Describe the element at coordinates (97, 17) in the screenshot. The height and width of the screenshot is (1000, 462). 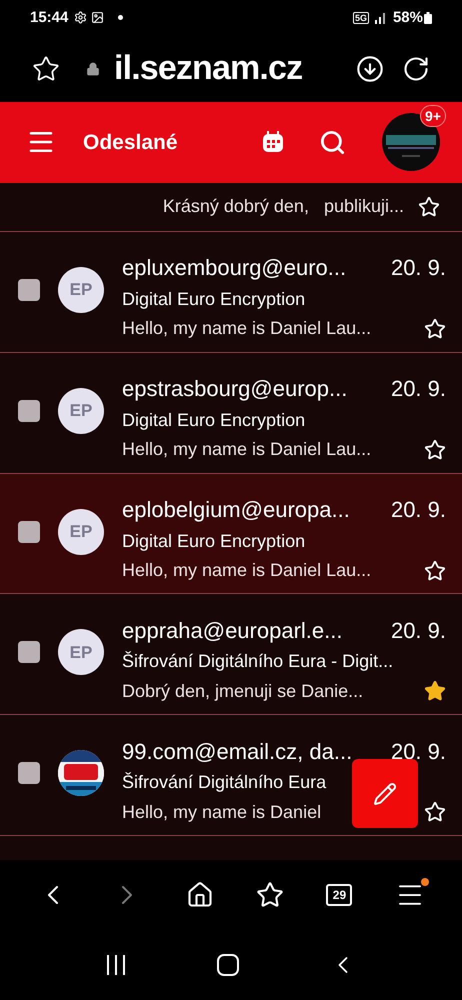
I see `image-icon` at that location.